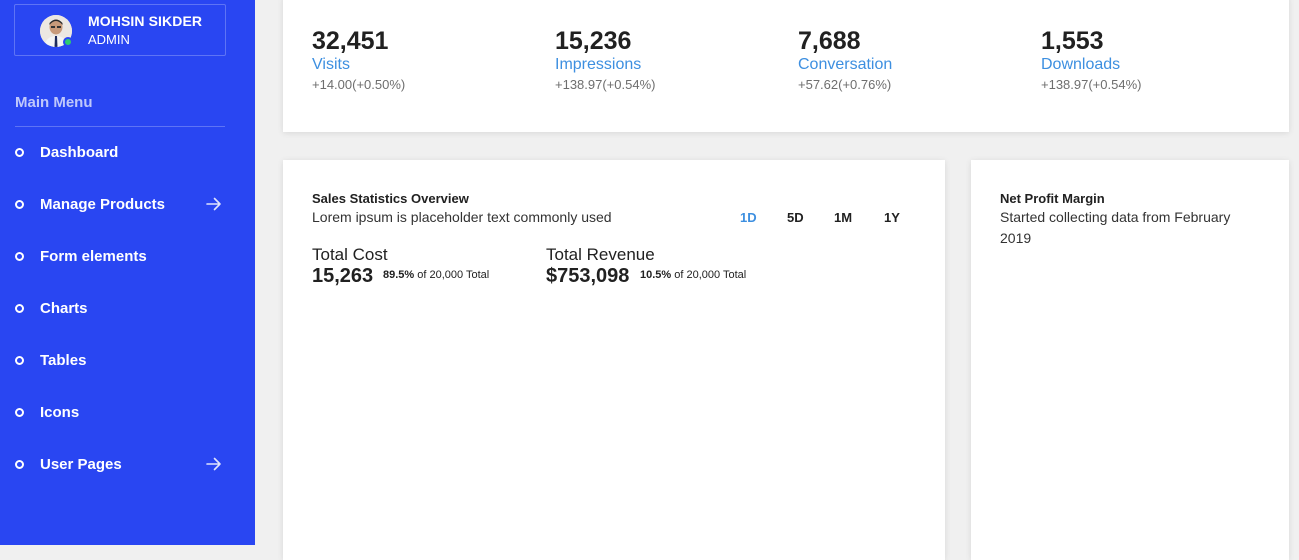 Image resolution: width=1299 pixels, height=560 pixels. I want to click on sidebar-item-label: Icons, so click(60, 412).